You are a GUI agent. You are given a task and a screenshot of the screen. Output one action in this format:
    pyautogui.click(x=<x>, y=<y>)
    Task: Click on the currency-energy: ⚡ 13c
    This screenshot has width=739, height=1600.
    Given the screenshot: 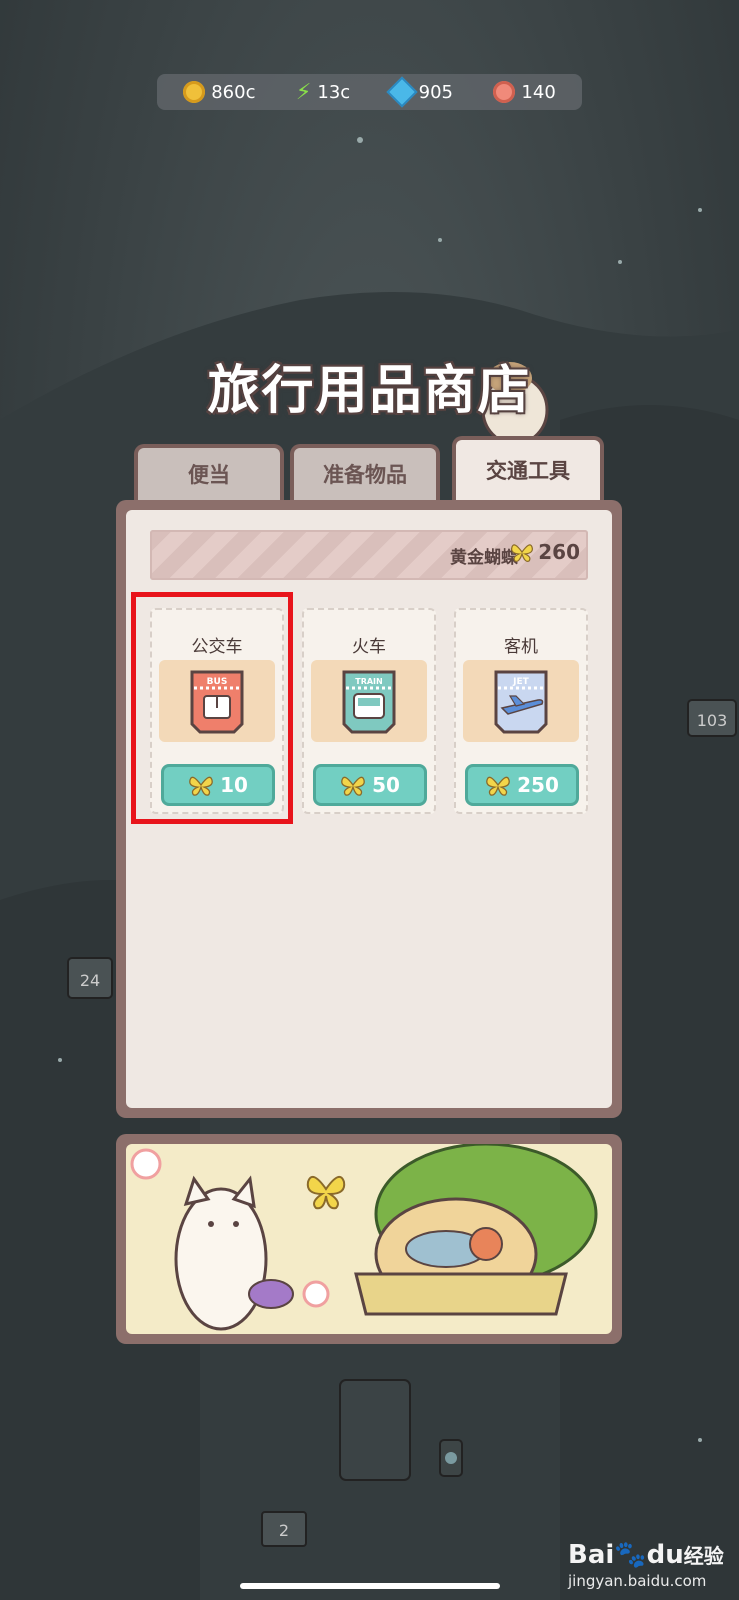 What is the action you would take?
    pyautogui.click(x=323, y=92)
    